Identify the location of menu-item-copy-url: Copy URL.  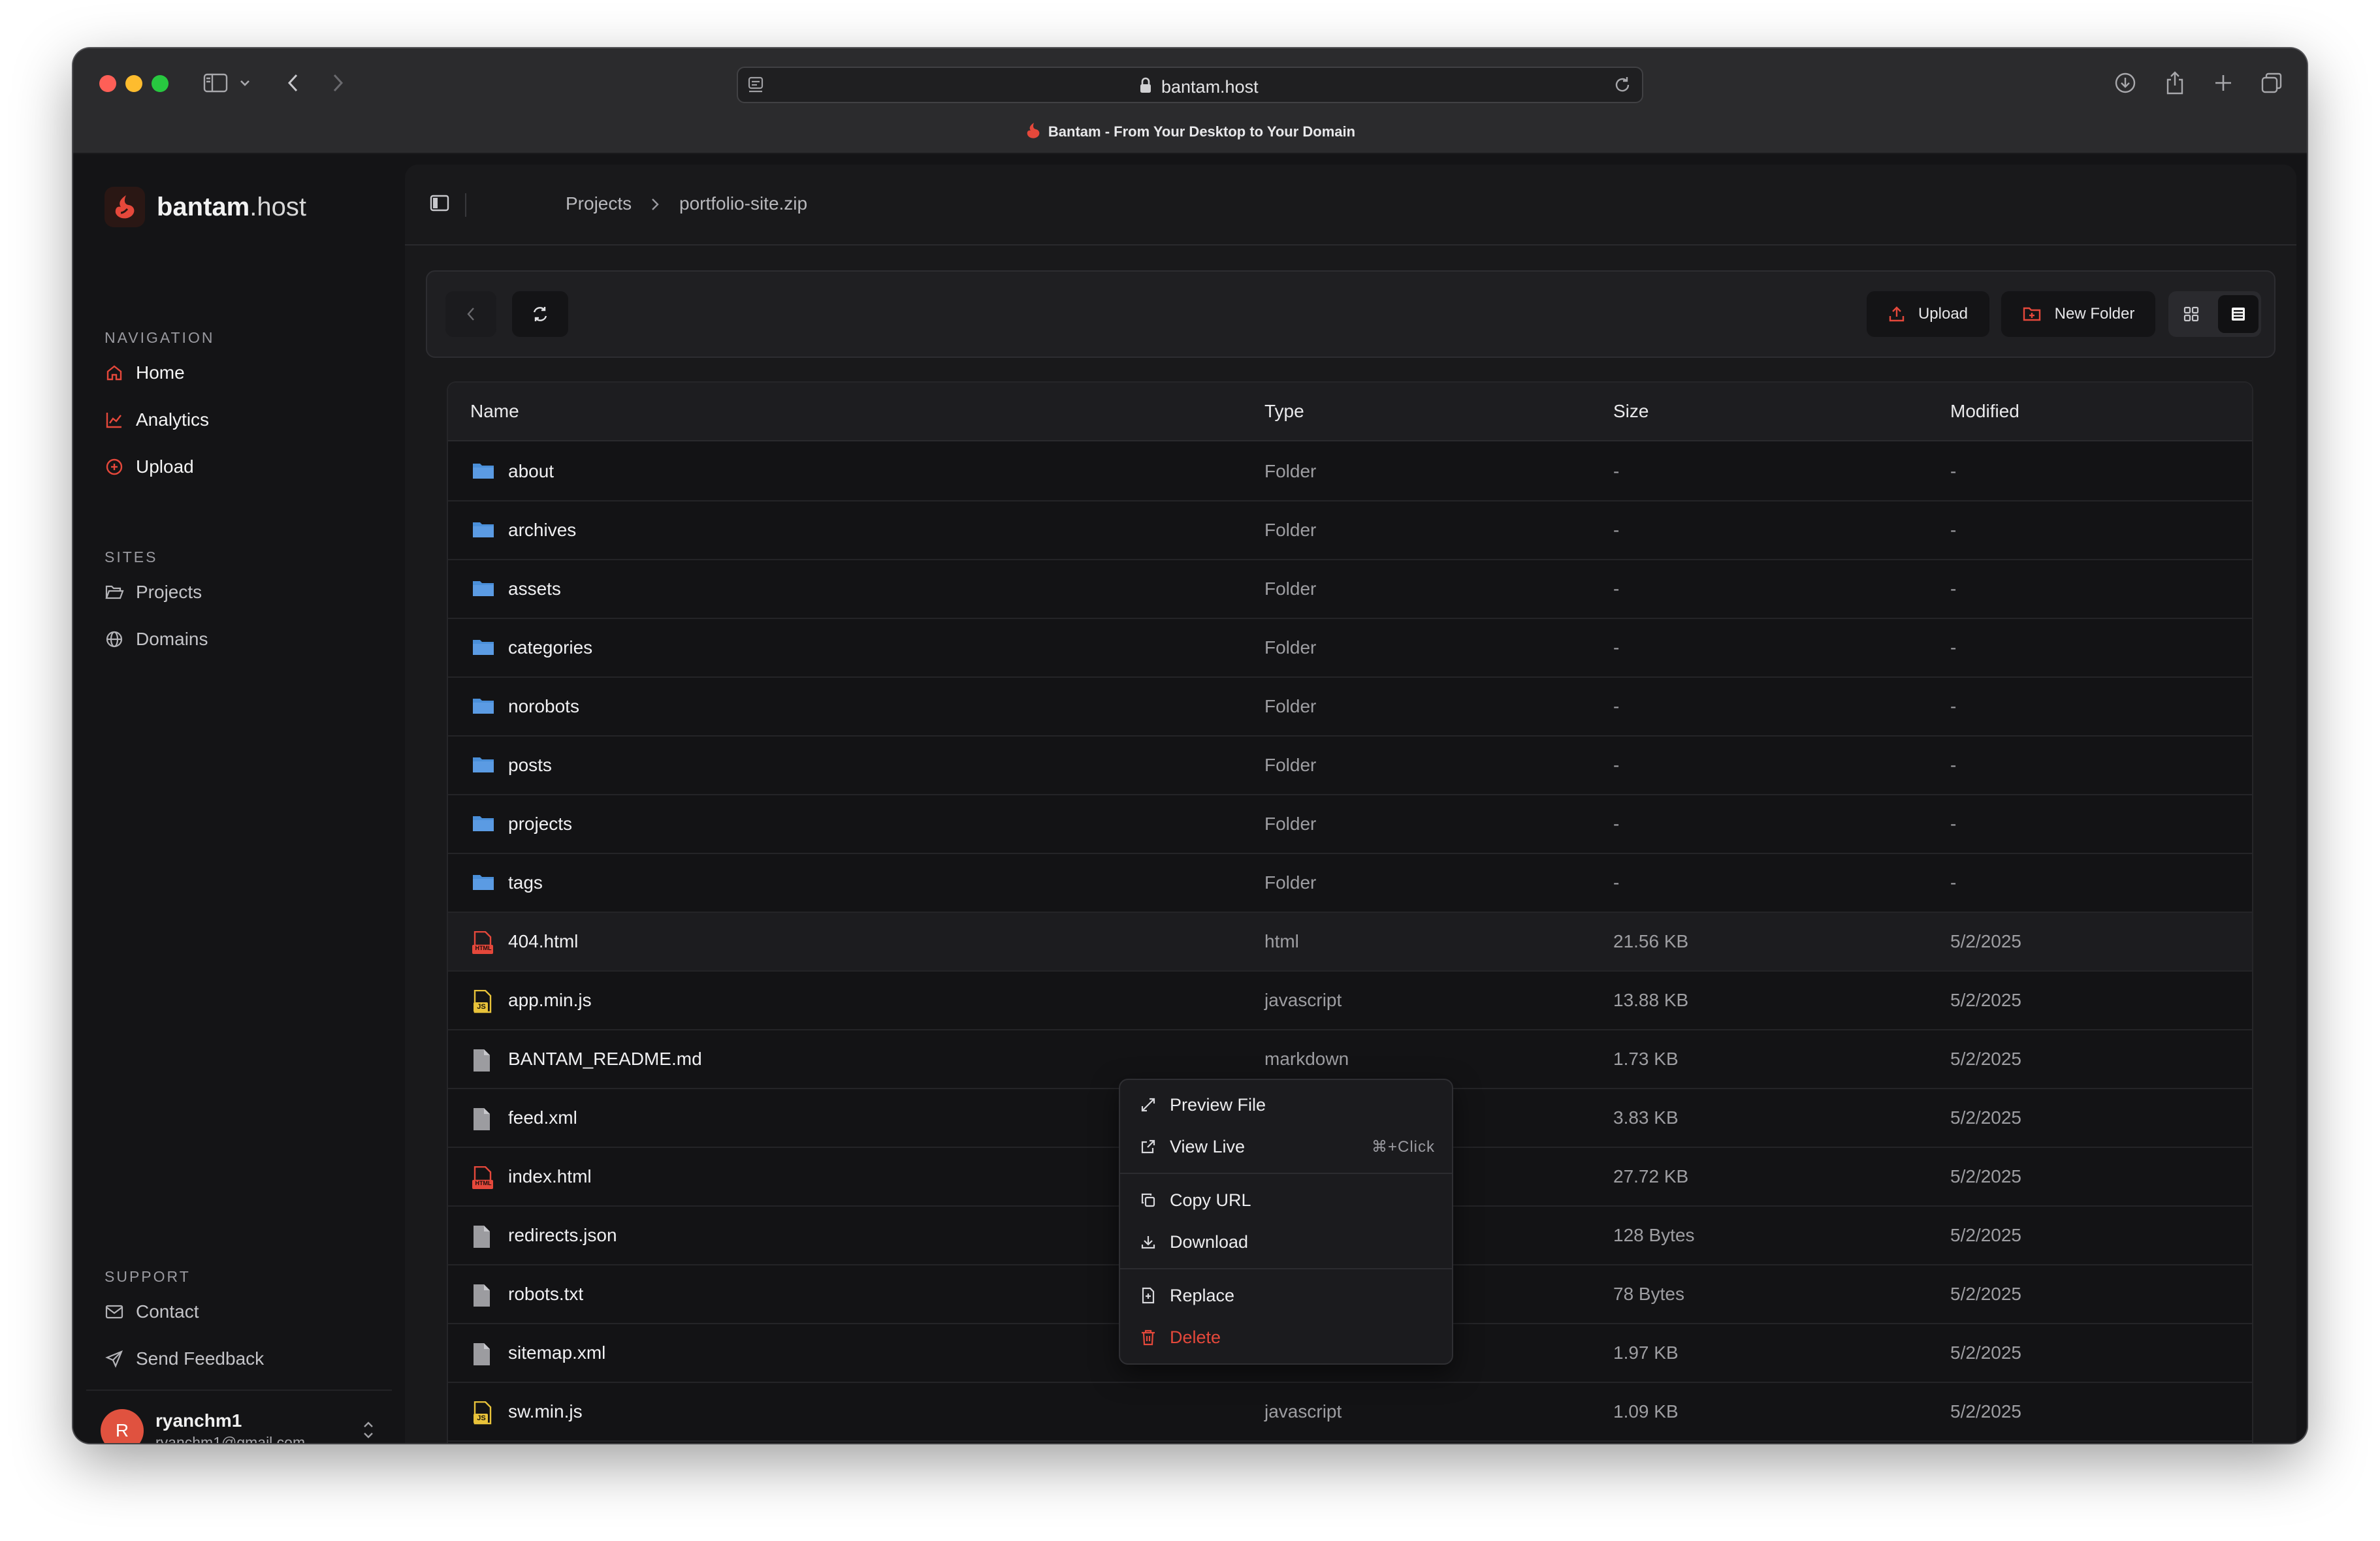
(1286, 1200).